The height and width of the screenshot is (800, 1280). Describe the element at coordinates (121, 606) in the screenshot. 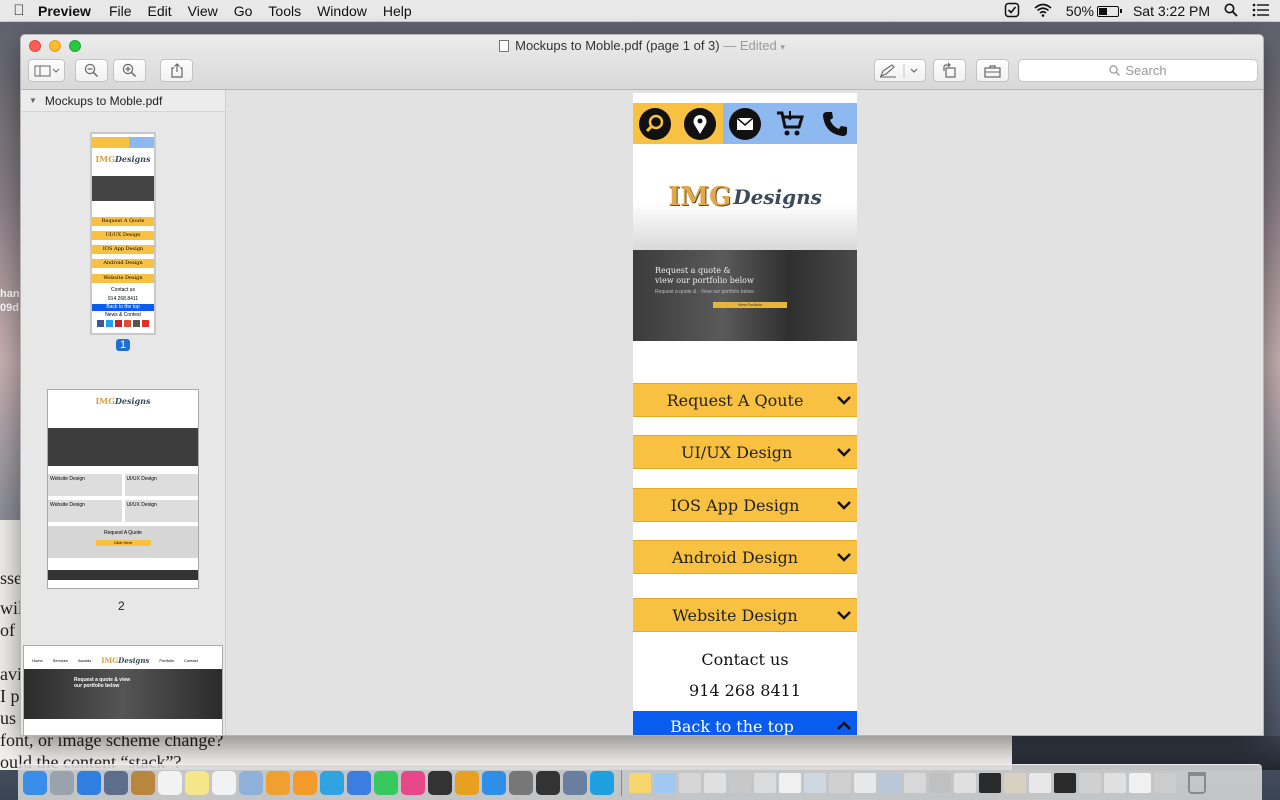

I see `page-number-2: 2` at that location.